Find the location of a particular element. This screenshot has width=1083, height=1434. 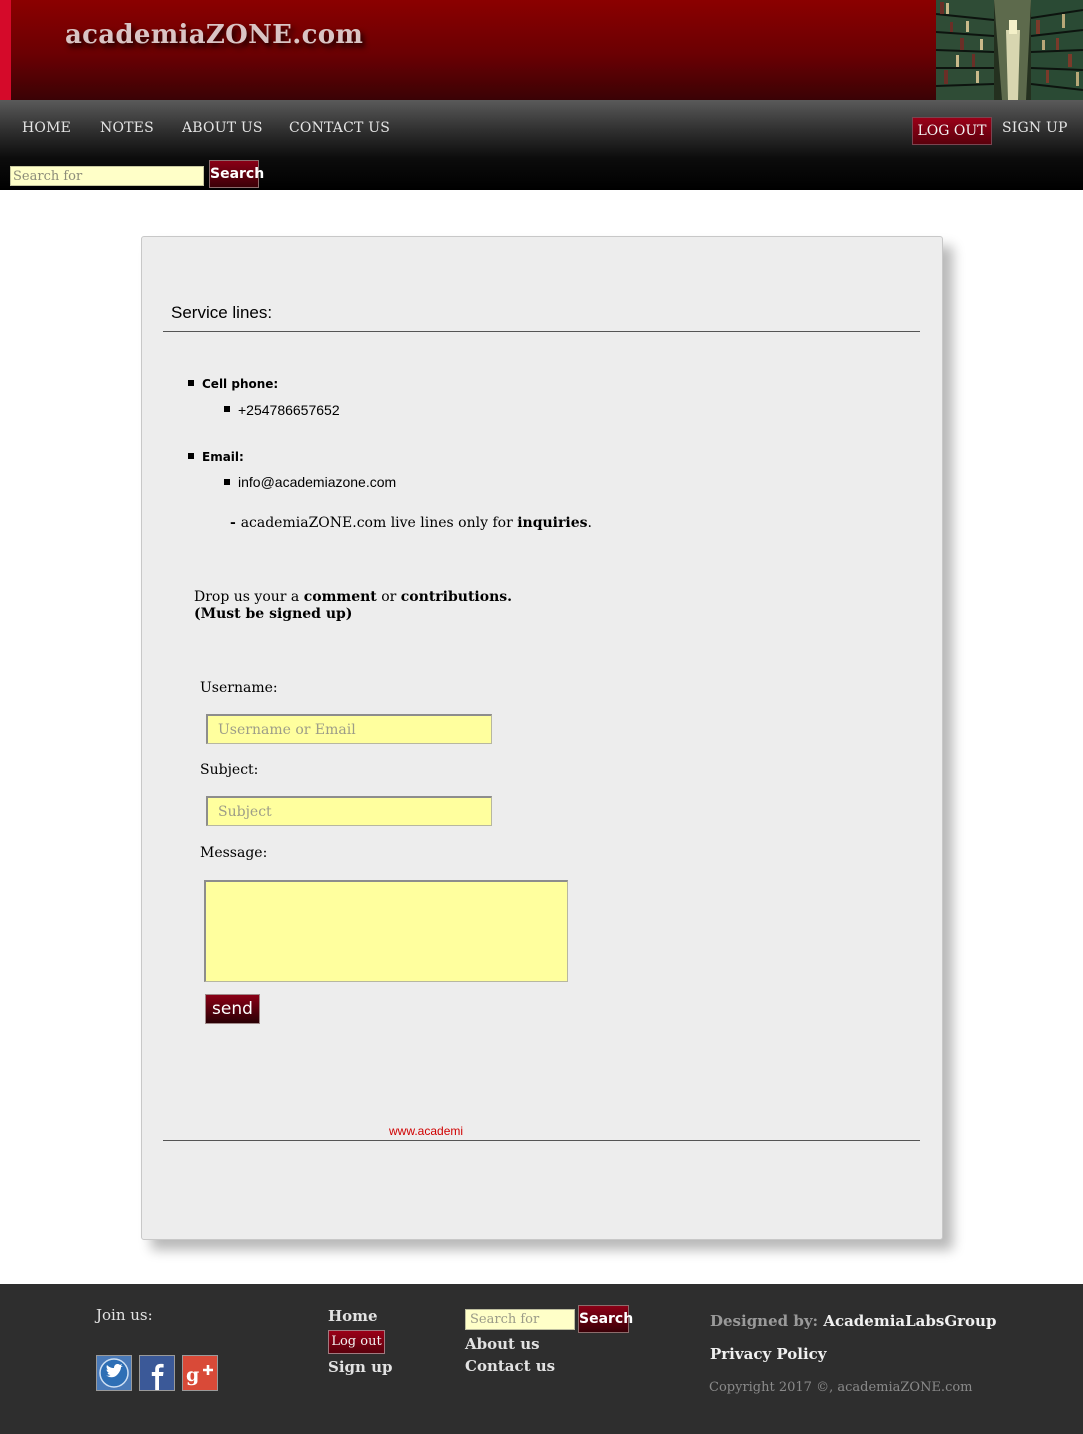

svg-text: g is located at coordinates (192, 1375).